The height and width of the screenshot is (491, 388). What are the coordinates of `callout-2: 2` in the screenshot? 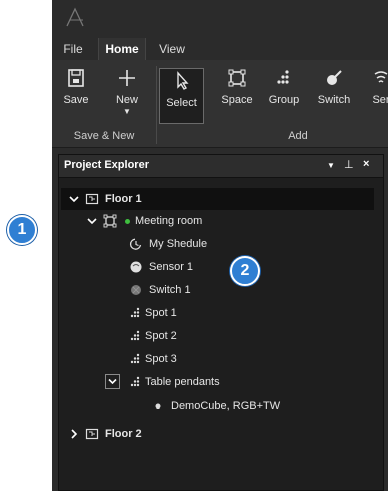 It's located at (245, 271).